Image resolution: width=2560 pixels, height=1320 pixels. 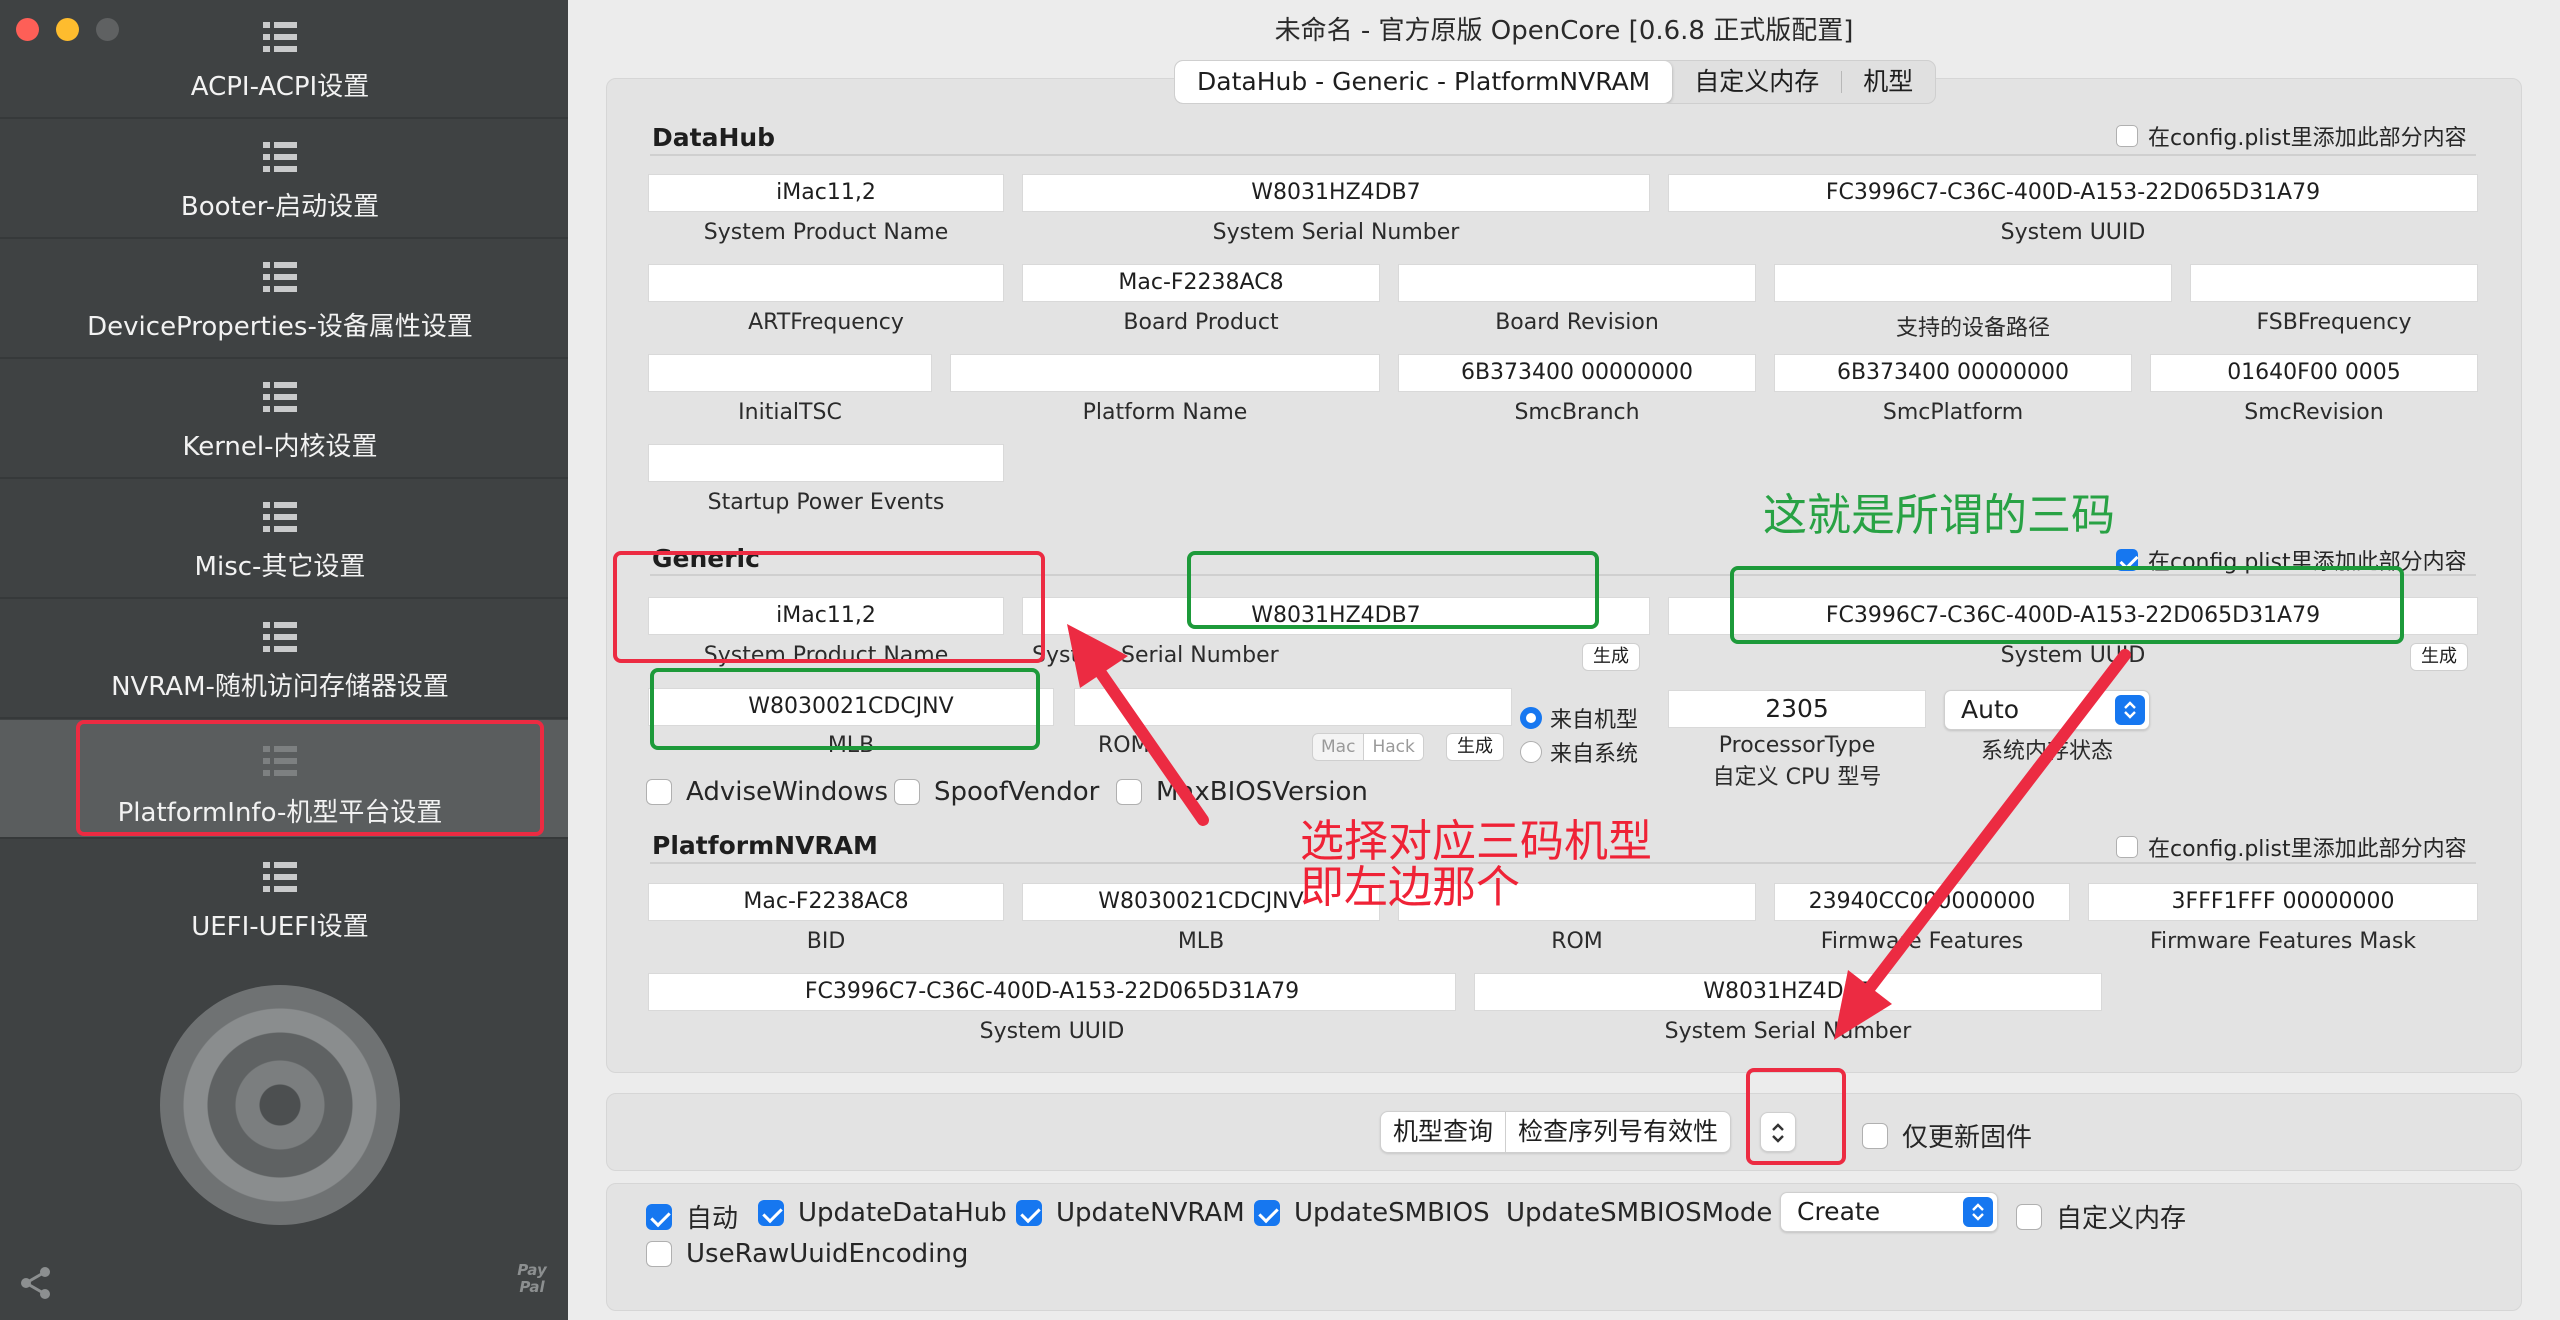 I want to click on arrow-to-product-name, so click(x=1138, y=725).